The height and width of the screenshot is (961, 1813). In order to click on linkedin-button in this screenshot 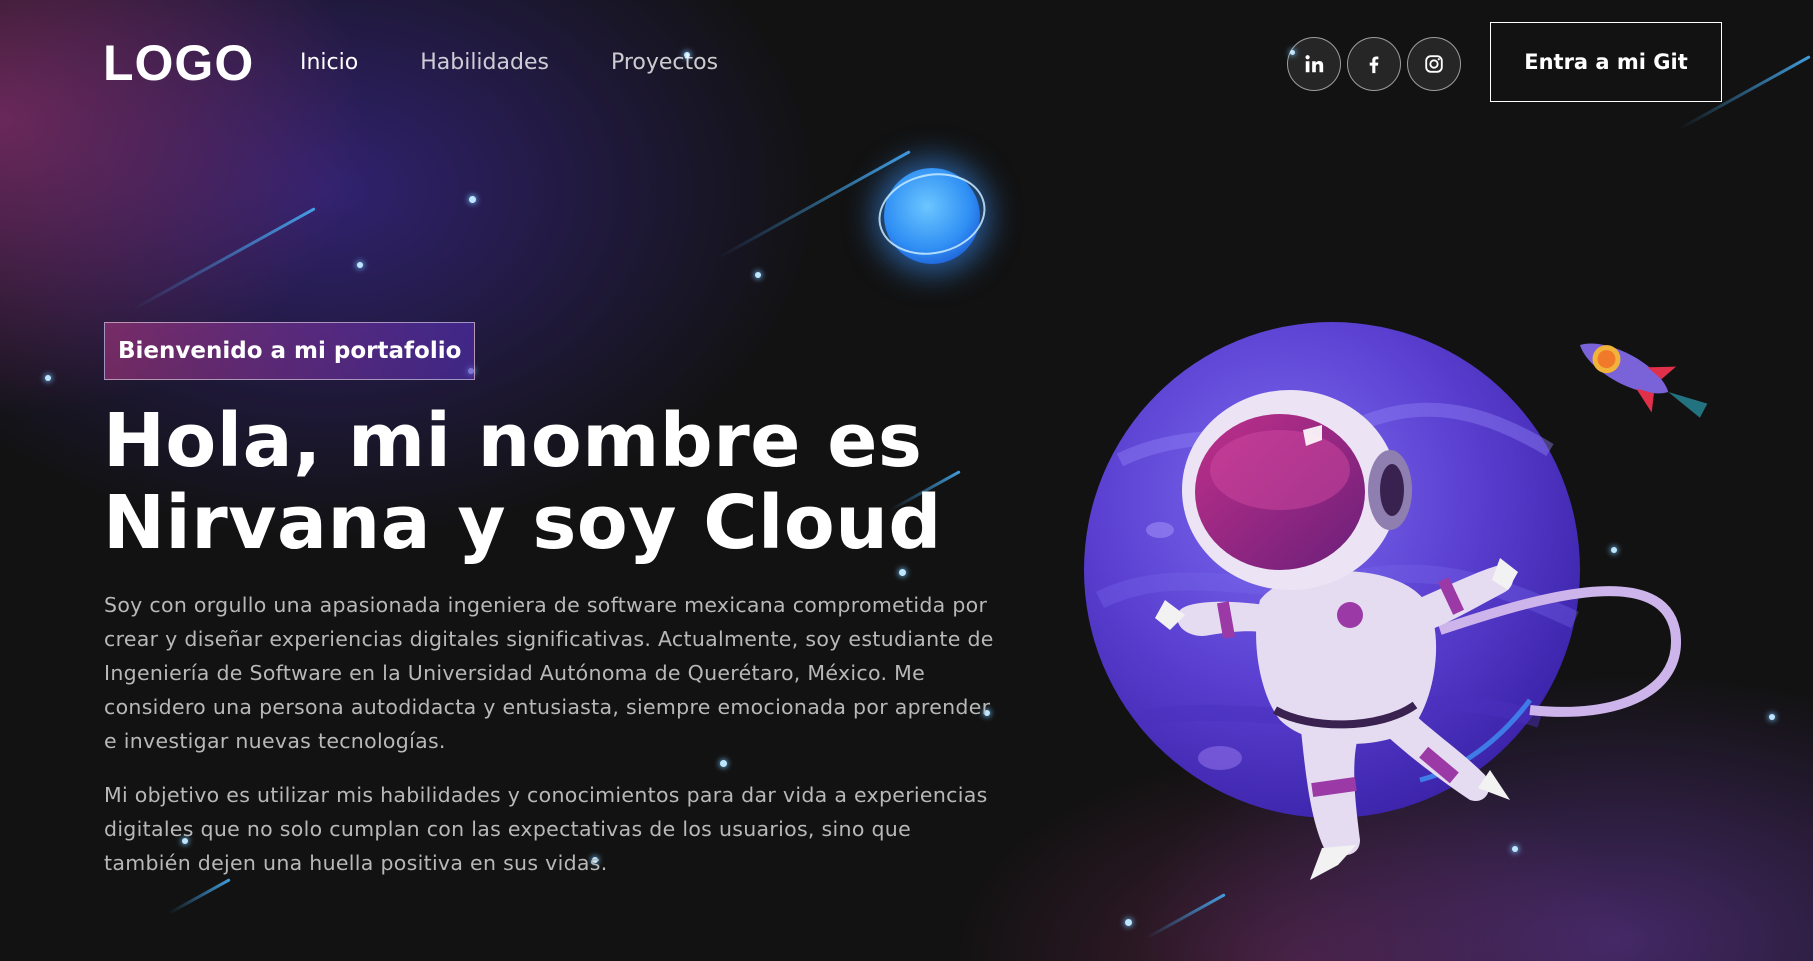, I will do `click(1314, 64)`.